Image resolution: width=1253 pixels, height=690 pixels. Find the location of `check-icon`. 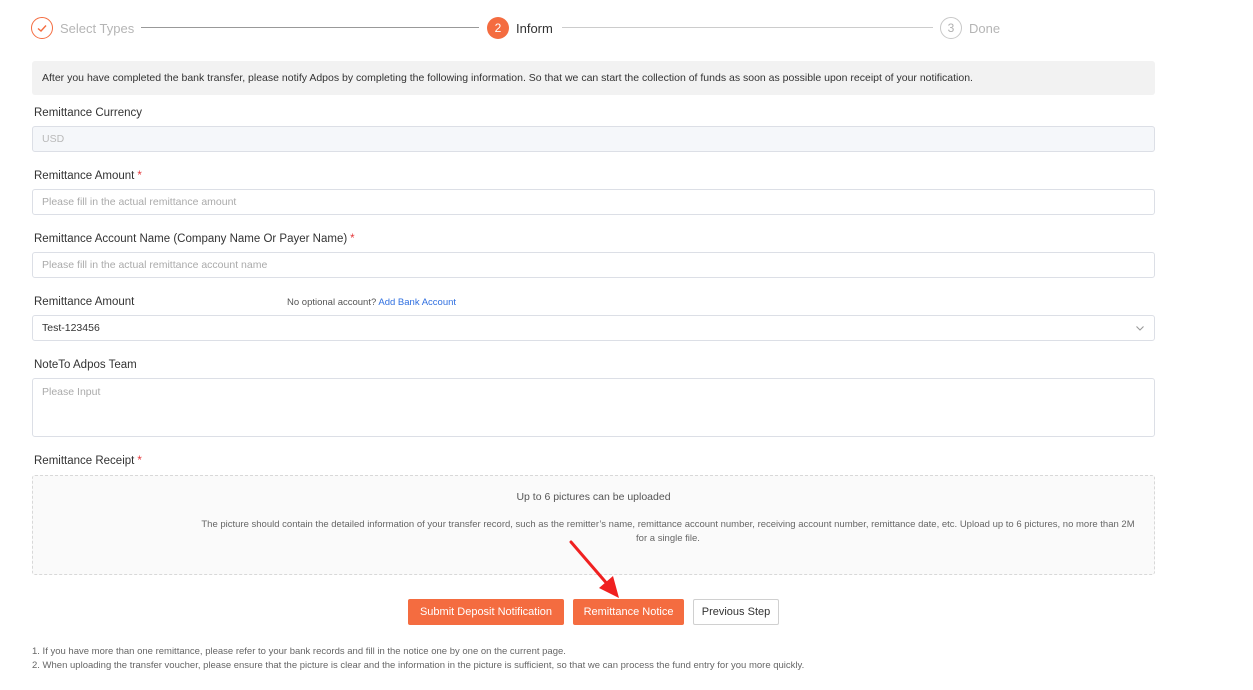

check-icon is located at coordinates (42, 28).